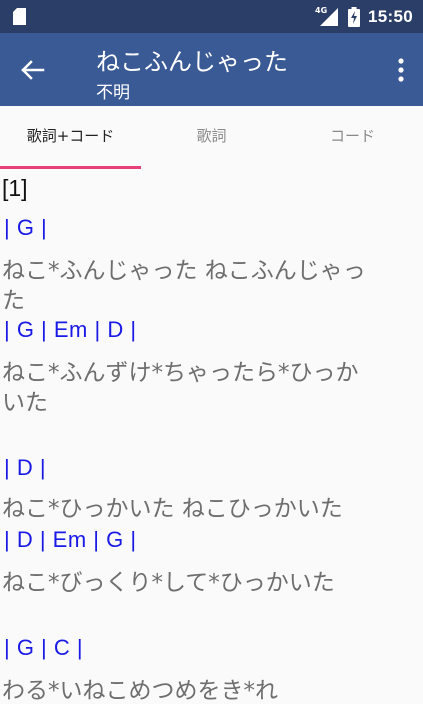 Image resolution: width=423 pixels, height=704 pixels. Describe the element at coordinates (25, 467) in the screenshot. I see `chord-line: | D |` at that location.